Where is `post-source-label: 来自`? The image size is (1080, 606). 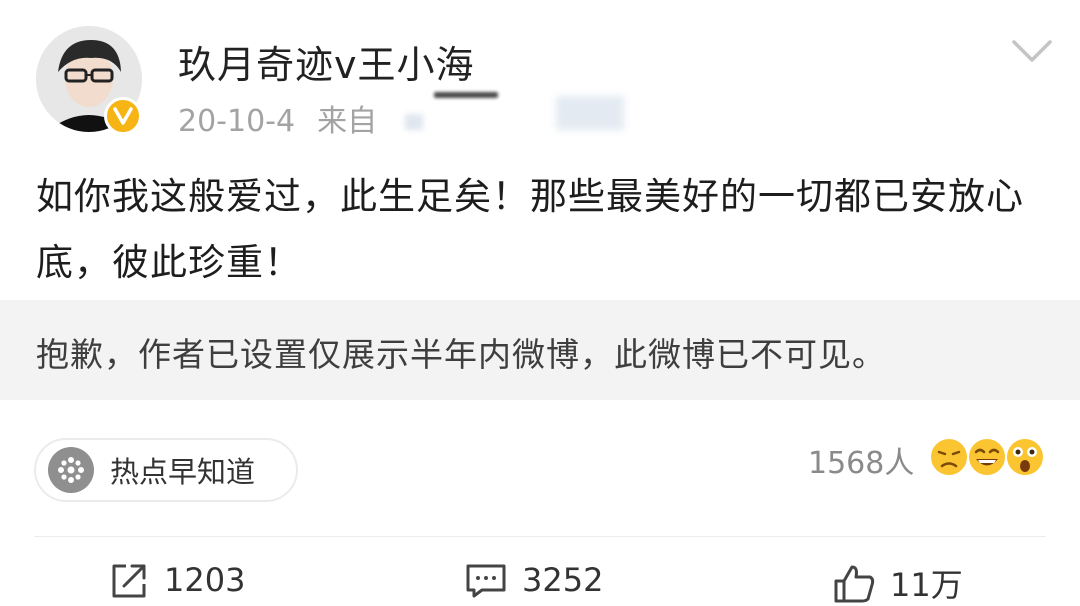 post-source-label: 来自 is located at coordinates (347, 121).